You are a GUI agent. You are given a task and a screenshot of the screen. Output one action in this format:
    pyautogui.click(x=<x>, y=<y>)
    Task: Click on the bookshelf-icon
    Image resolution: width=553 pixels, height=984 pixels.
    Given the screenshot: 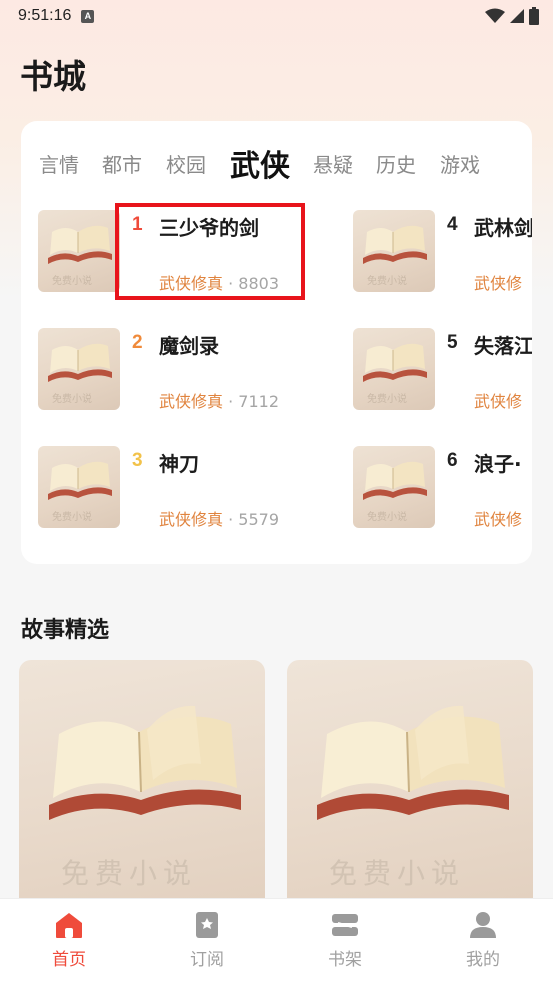 What is the action you would take?
    pyautogui.click(x=345, y=925)
    